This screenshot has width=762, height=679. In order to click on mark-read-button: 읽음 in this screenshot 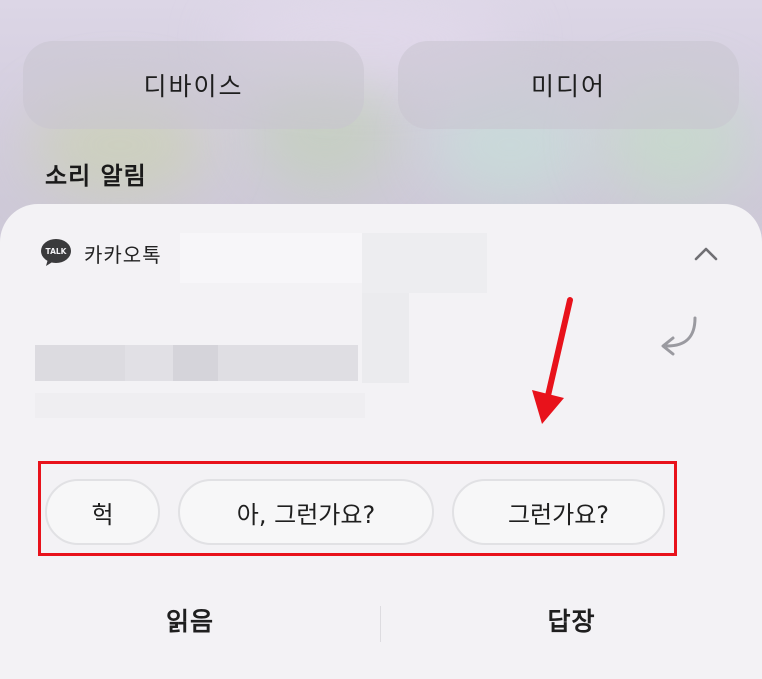, I will do `click(190, 620)`.